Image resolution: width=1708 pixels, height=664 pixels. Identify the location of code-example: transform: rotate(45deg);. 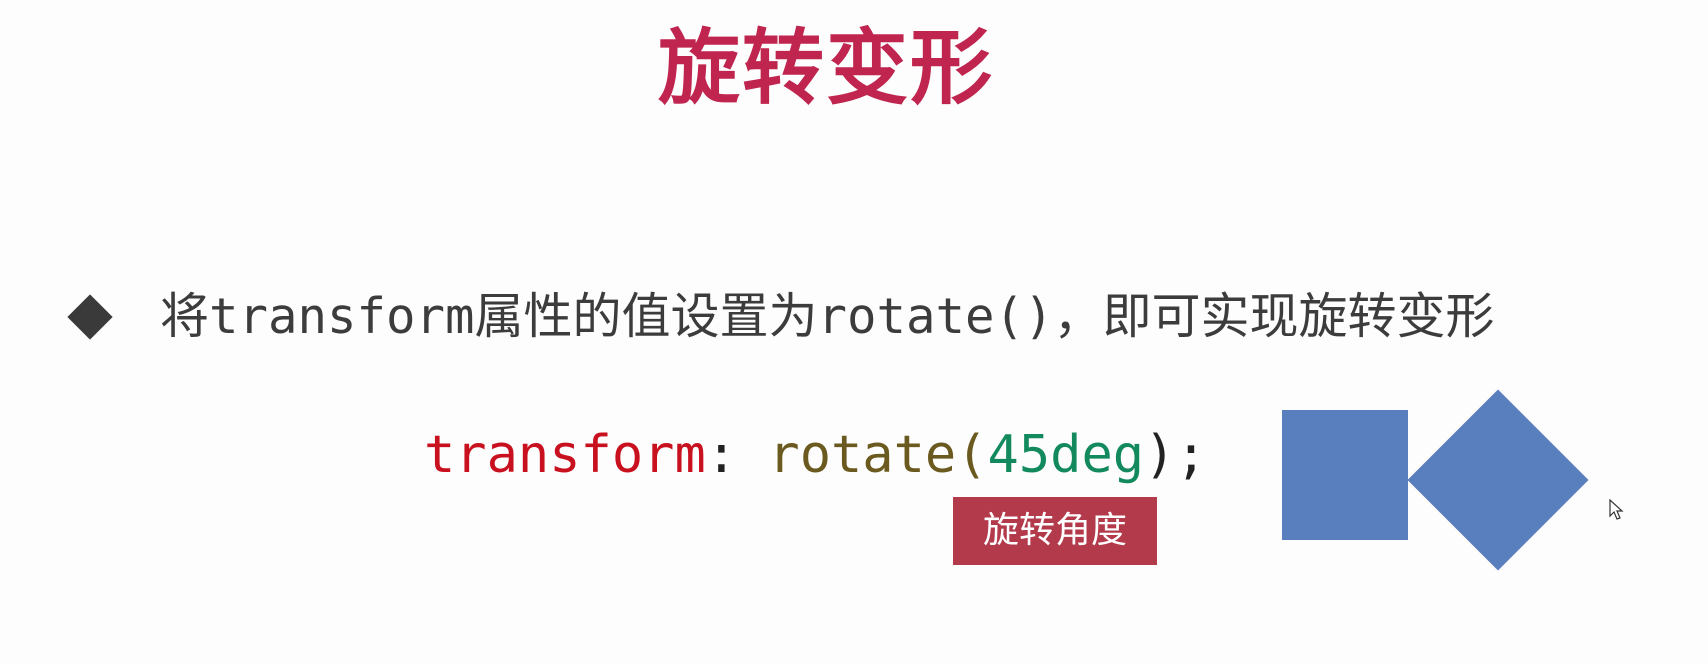
(815, 455).